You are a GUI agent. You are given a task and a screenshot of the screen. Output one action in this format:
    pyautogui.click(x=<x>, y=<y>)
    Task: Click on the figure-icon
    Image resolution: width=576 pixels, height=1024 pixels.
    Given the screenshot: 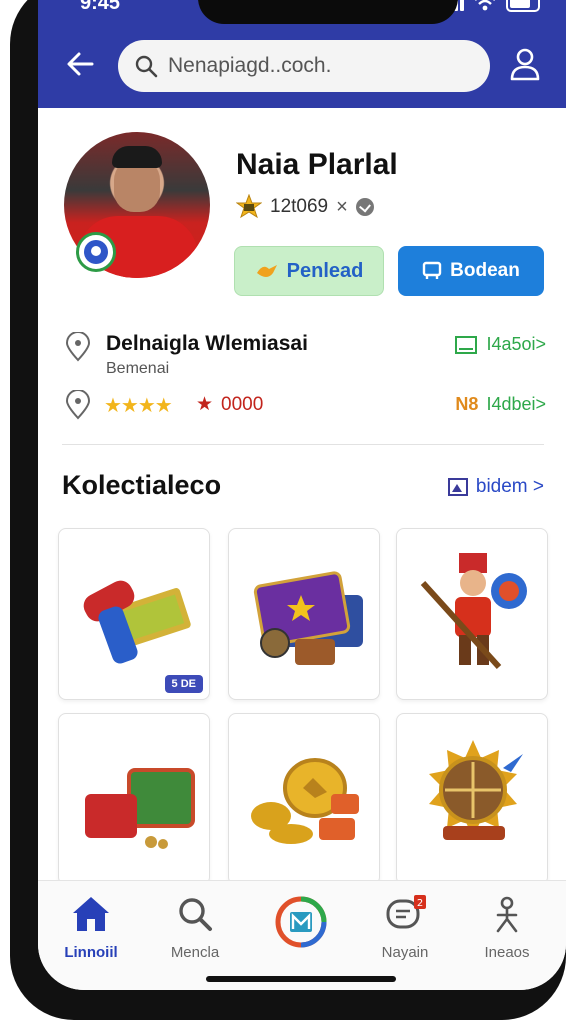 What is the action you would take?
    pyautogui.click(x=507, y=914)
    